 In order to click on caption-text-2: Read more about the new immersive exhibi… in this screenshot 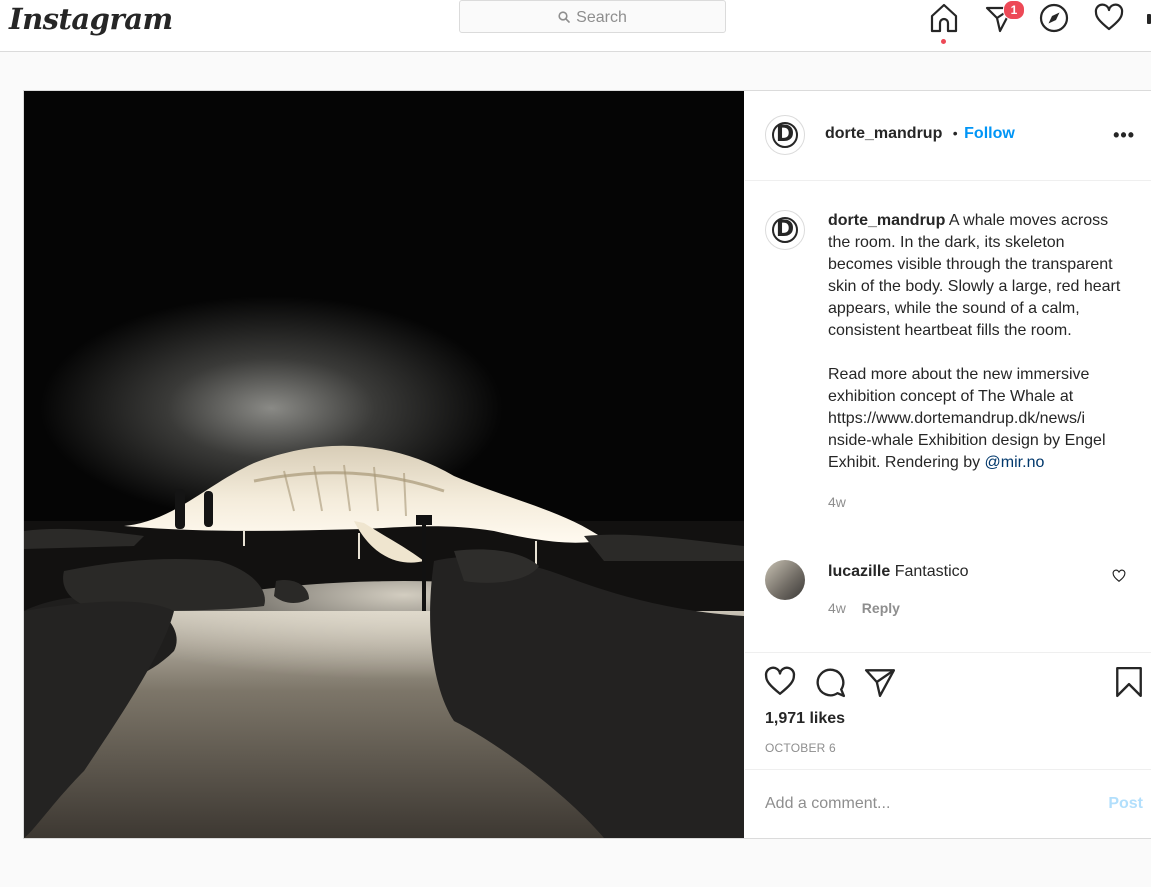, I will do `click(967, 418)`.